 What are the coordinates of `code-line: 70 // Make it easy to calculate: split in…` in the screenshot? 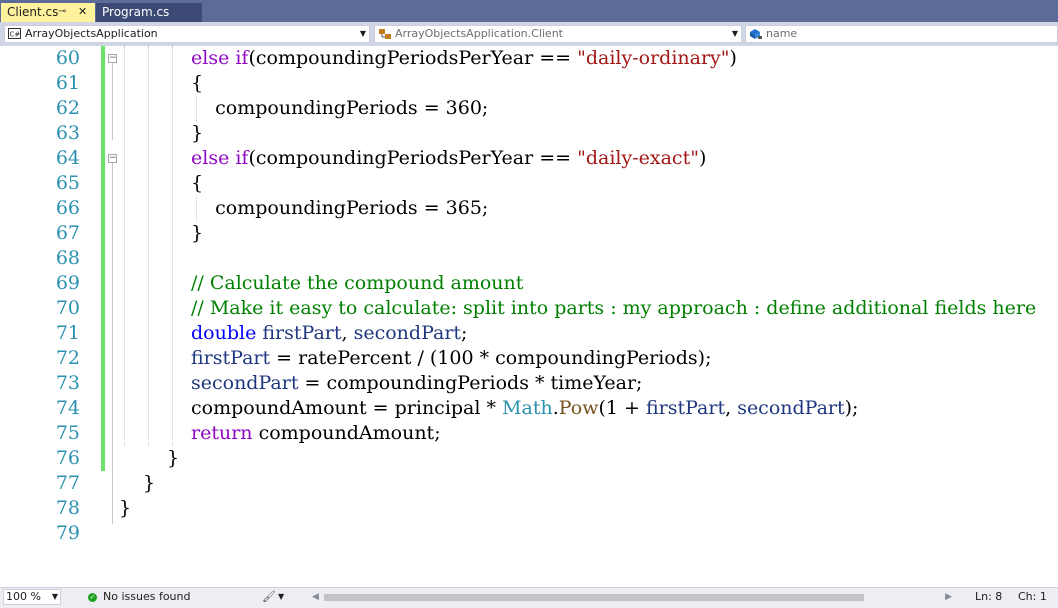 It's located at (529, 308).